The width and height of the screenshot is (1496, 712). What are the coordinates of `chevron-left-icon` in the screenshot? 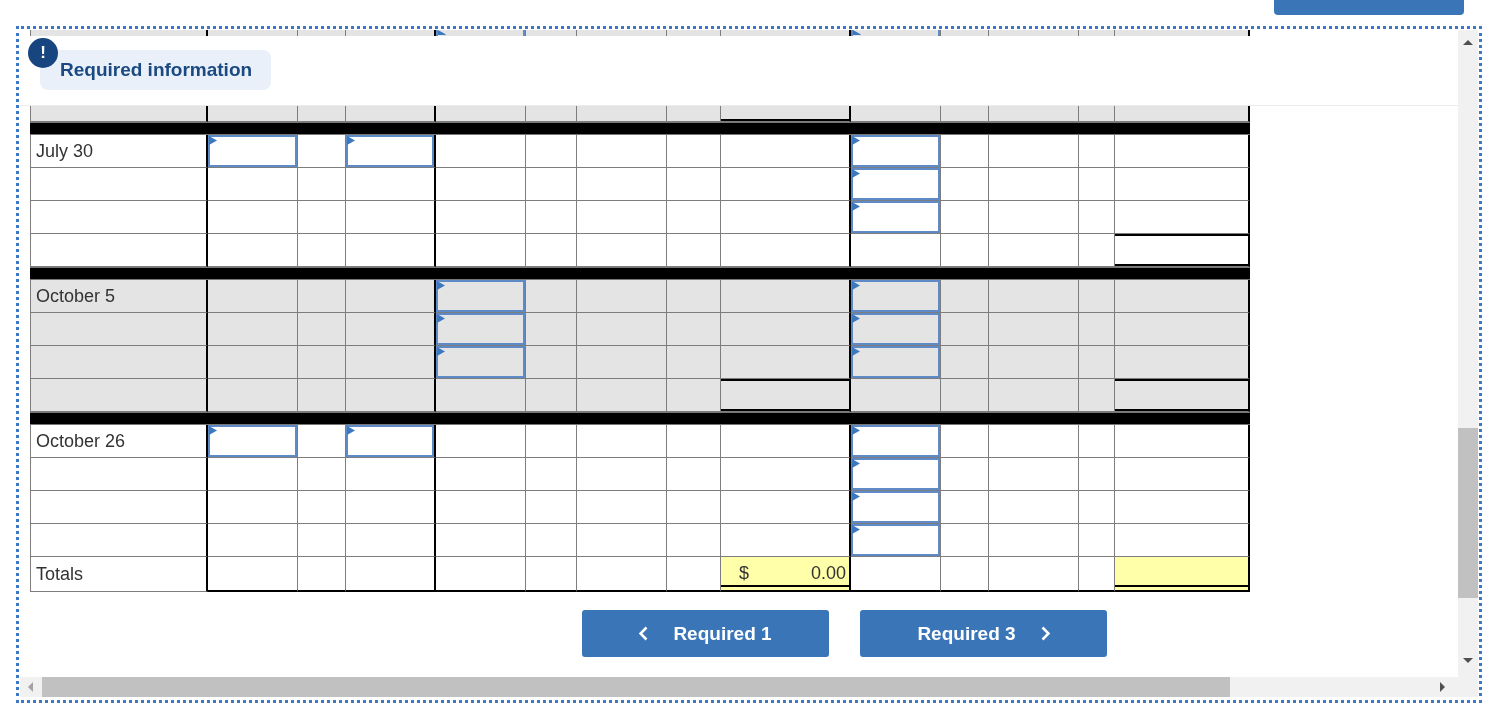 It's located at (644, 633).